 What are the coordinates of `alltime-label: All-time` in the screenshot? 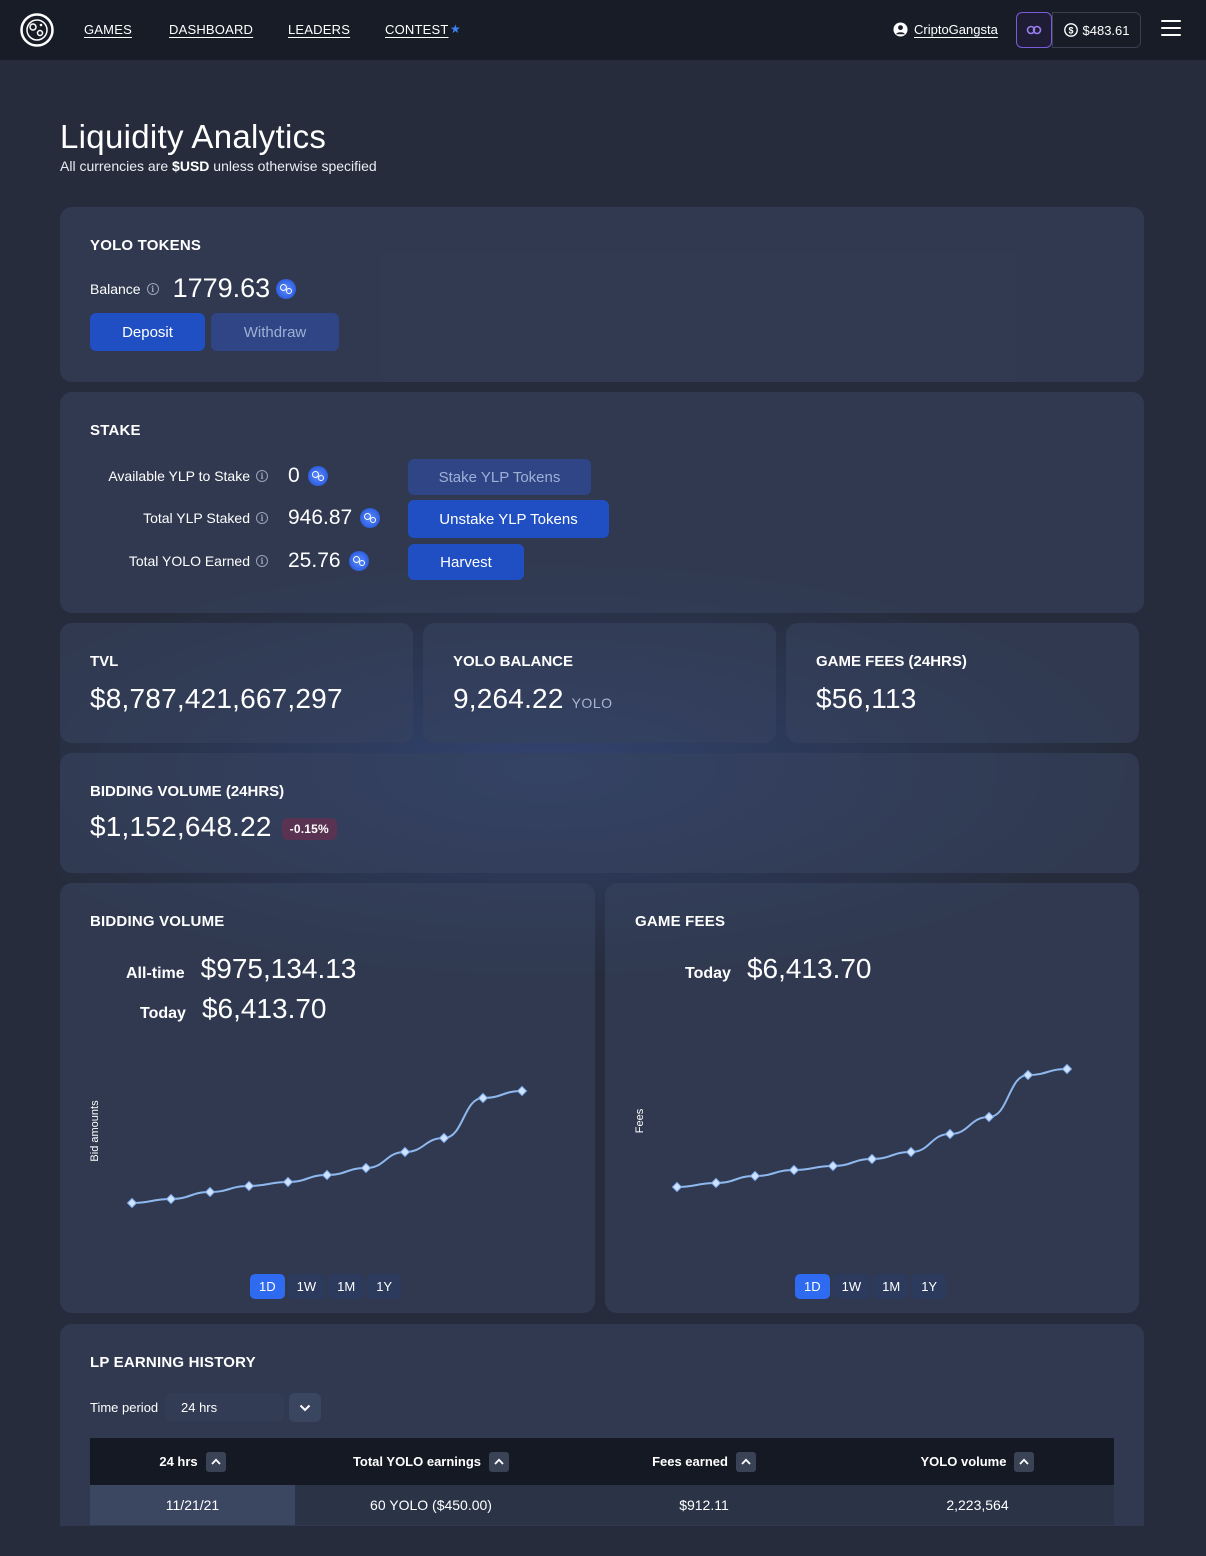 It's located at (155, 973).